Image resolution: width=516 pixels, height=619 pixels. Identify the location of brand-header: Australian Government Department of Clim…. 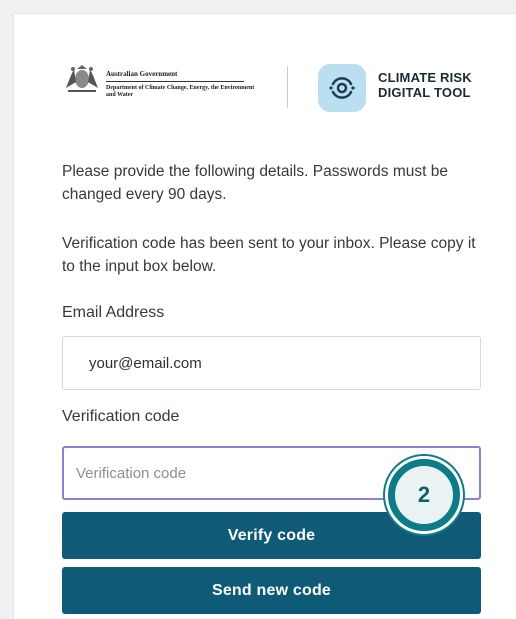
(270, 85).